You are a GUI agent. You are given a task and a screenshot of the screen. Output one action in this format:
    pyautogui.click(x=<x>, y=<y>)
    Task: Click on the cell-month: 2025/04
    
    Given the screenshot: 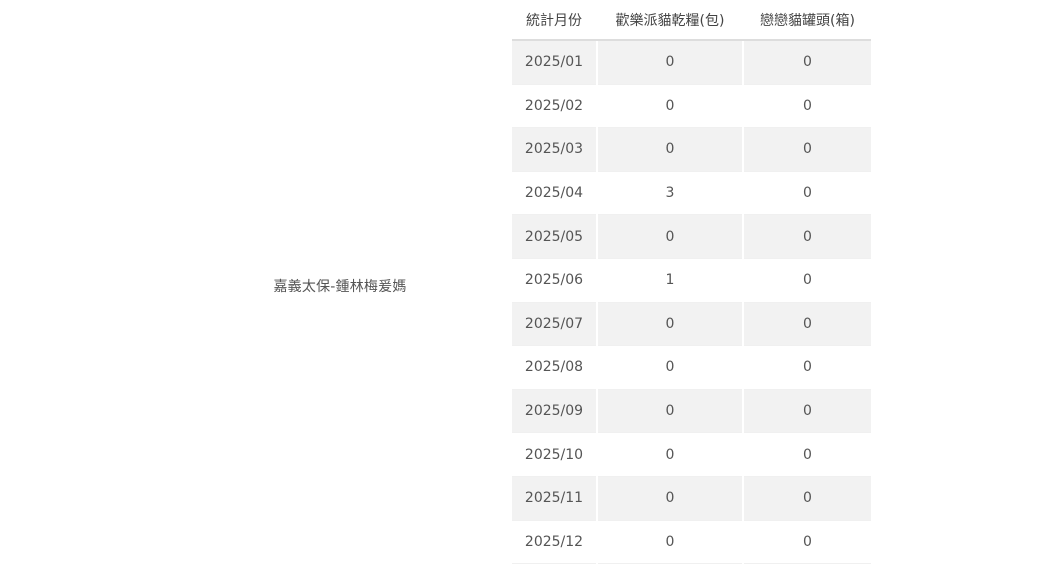 What is the action you would take?
    pyautogui.click(x=554, y=193)
    